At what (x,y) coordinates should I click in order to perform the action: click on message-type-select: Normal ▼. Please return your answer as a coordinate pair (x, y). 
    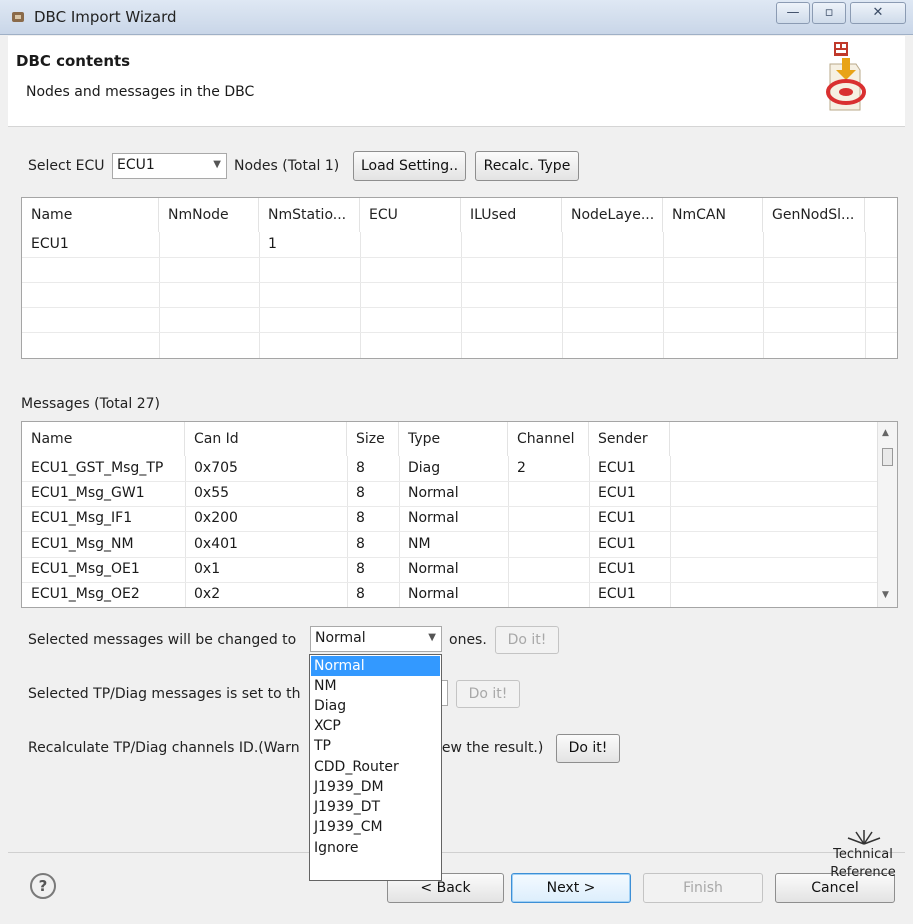
    Looking at the image, I should click on (376, 639).